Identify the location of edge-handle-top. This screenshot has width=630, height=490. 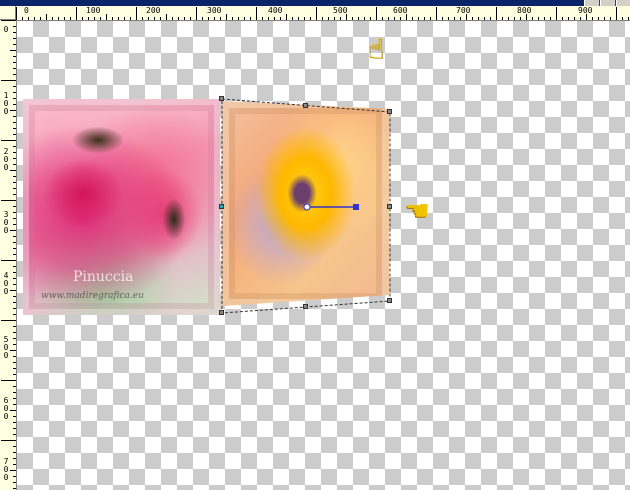
(305, 105).